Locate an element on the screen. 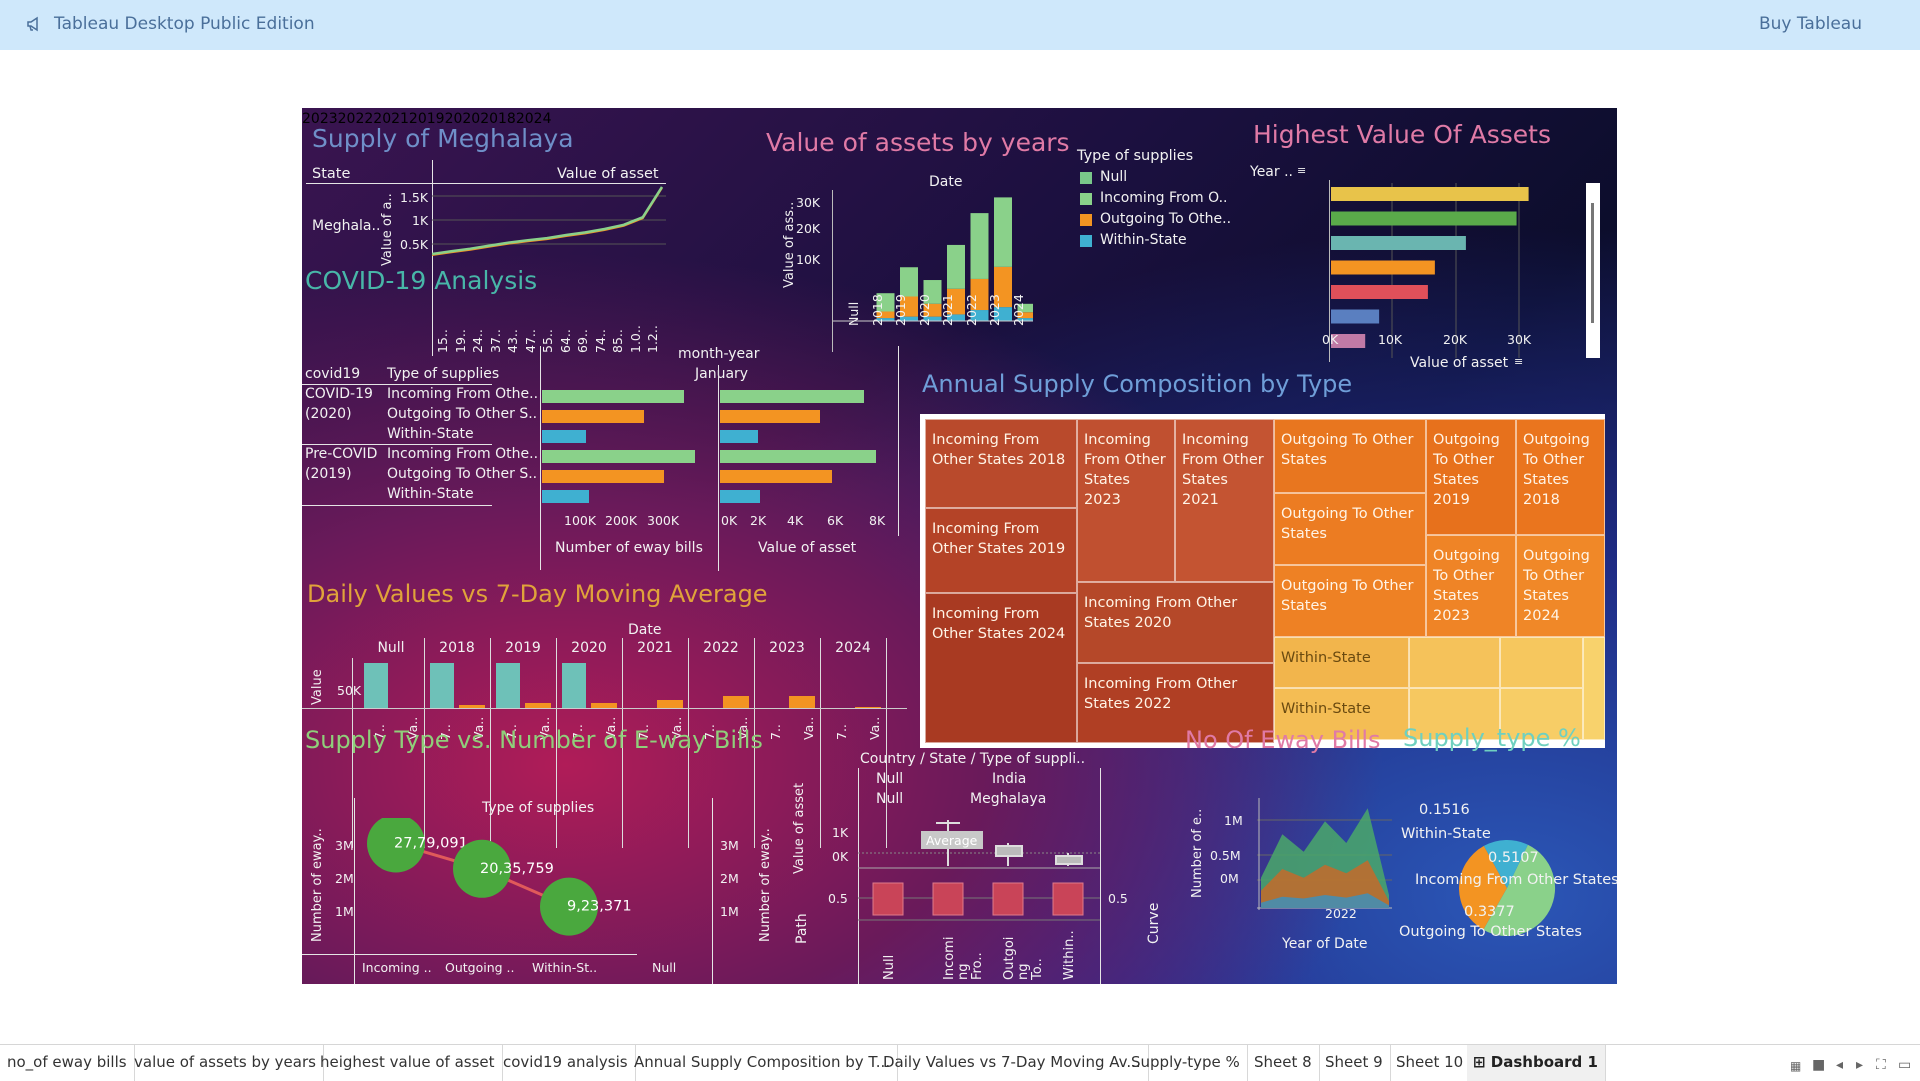 Image resolution: width=1920 pixels, height=1081 pixels. xtick: 2023 is located at coordinates (994, 310).